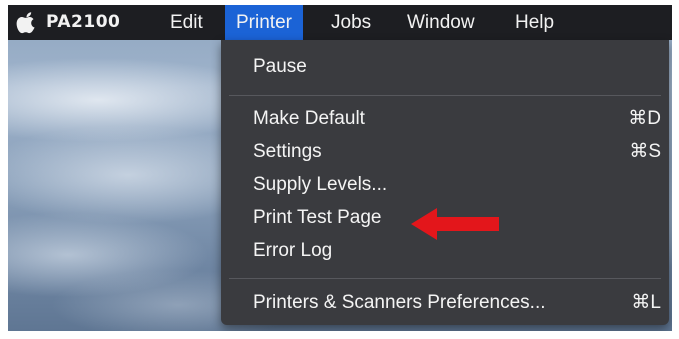 This screenshot has width=679, height=339. I want to click on menu-item-pause: Pause, so click(457, 67).